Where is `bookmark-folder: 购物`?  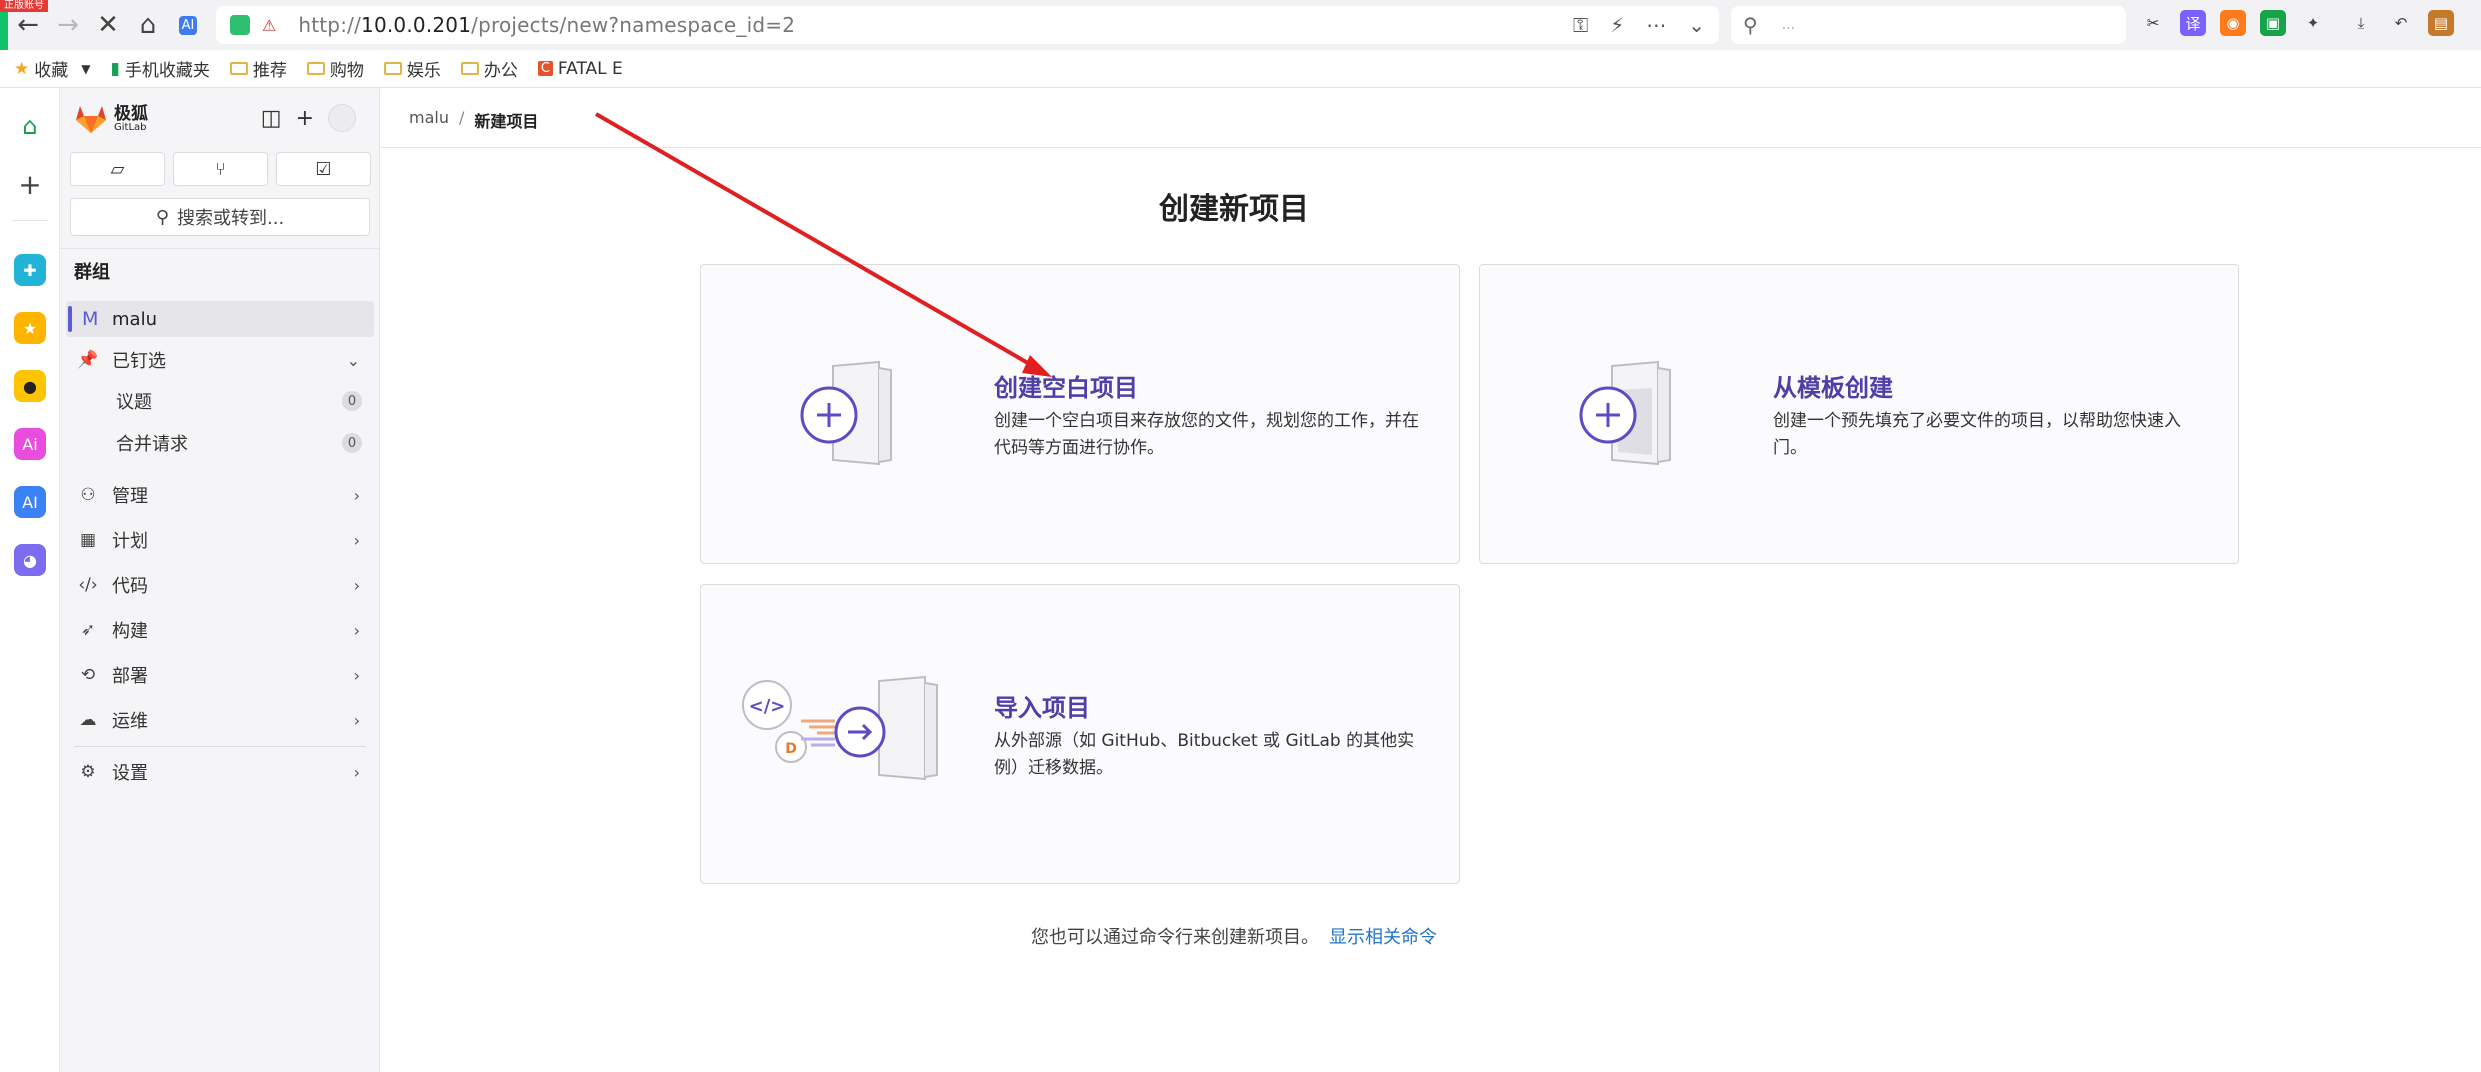 bookmark-folder: 购物 is located at coordinates (335, 68).